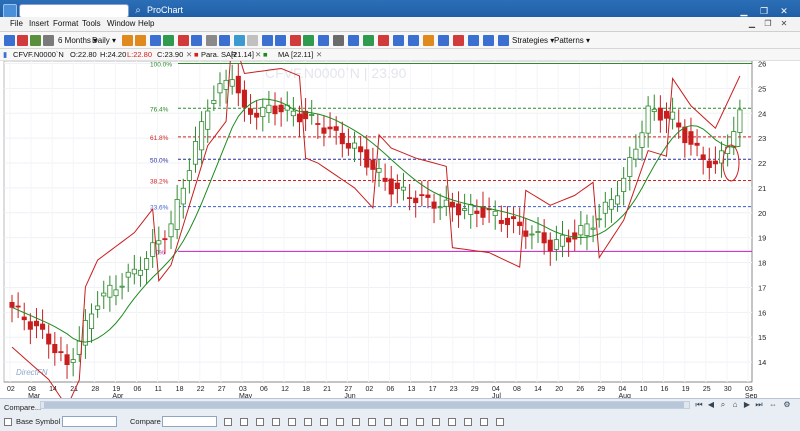 The width and height of the screenshot is (800, 431). Describe the element at coordinates (189, 421) in the screenshot. I see `compare-input` at that location.